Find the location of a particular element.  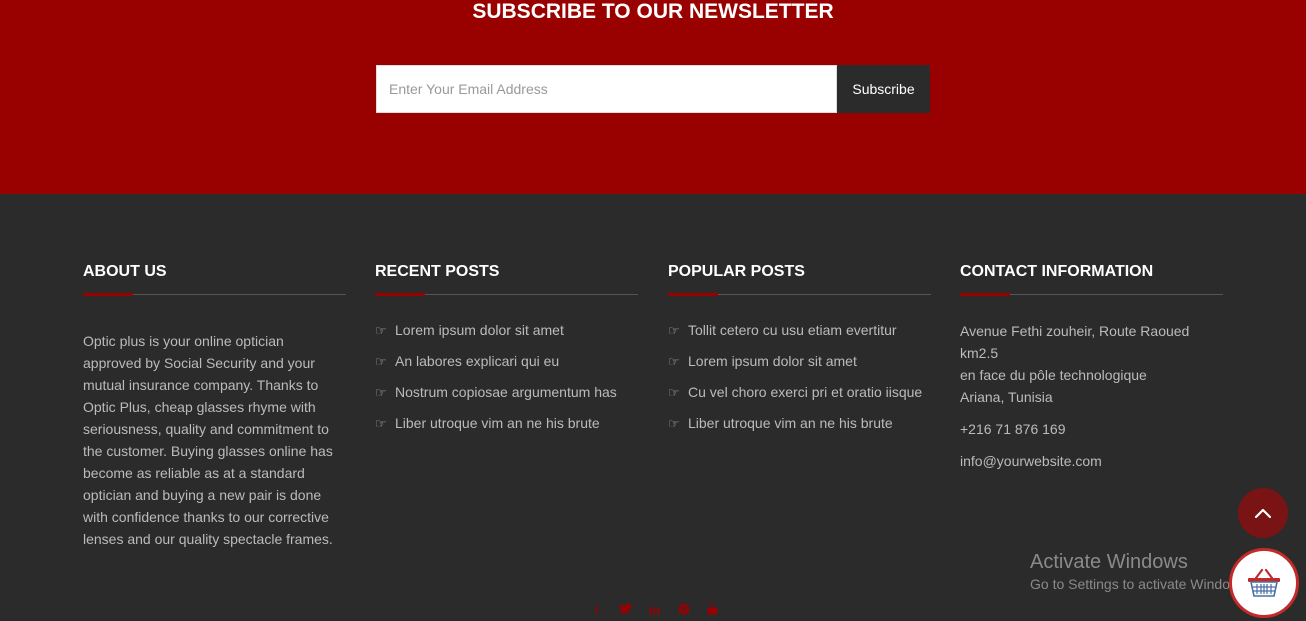

popular-post-item: ☞ Lorem ipsum dolor sit amet is located at coordinates (799, 361).